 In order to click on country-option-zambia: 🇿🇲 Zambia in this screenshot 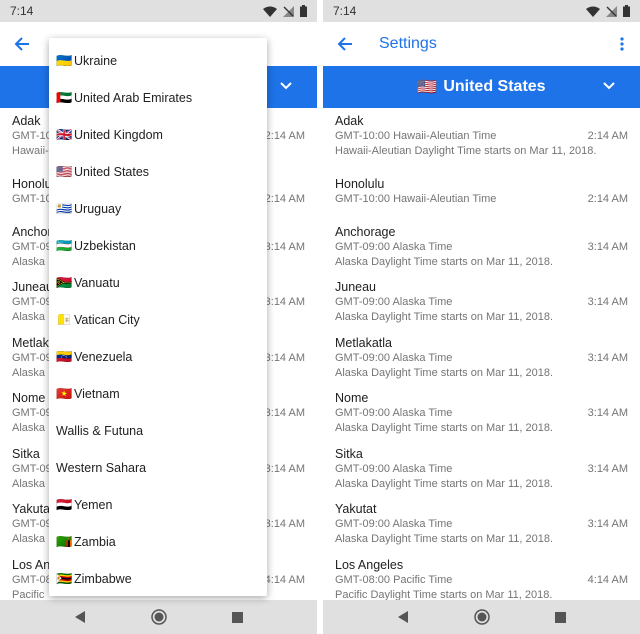, I will do `click(158, 541)`.